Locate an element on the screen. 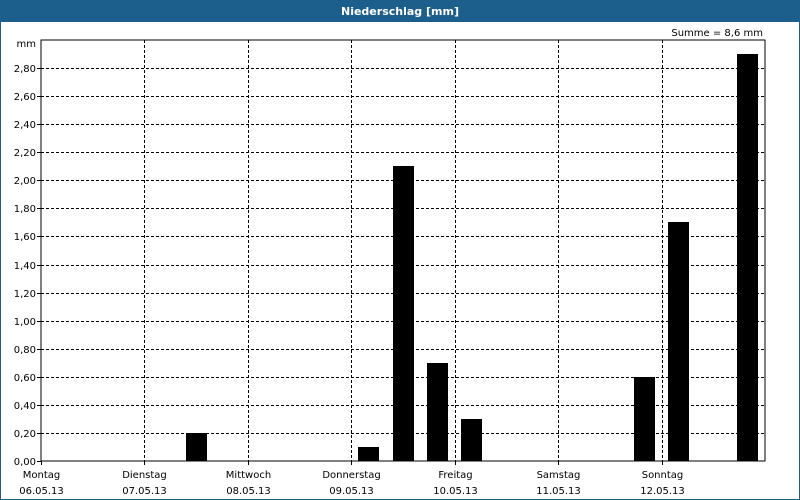 This screenshot has height=500, width=800. y-tick-label: 1,60 is located at coordinates (25, 237).